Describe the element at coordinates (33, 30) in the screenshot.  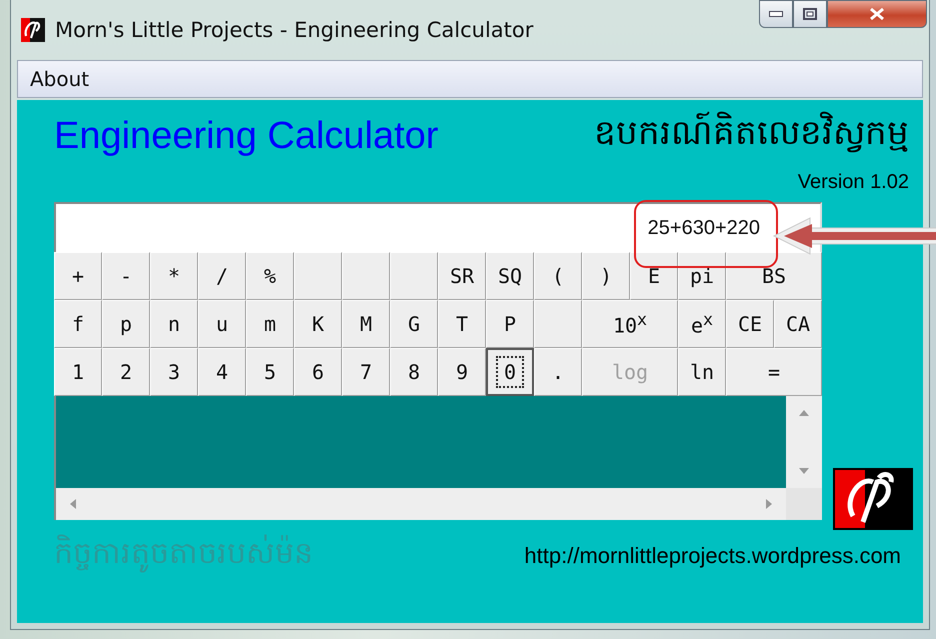
I see `app-logo-icon` at that location.